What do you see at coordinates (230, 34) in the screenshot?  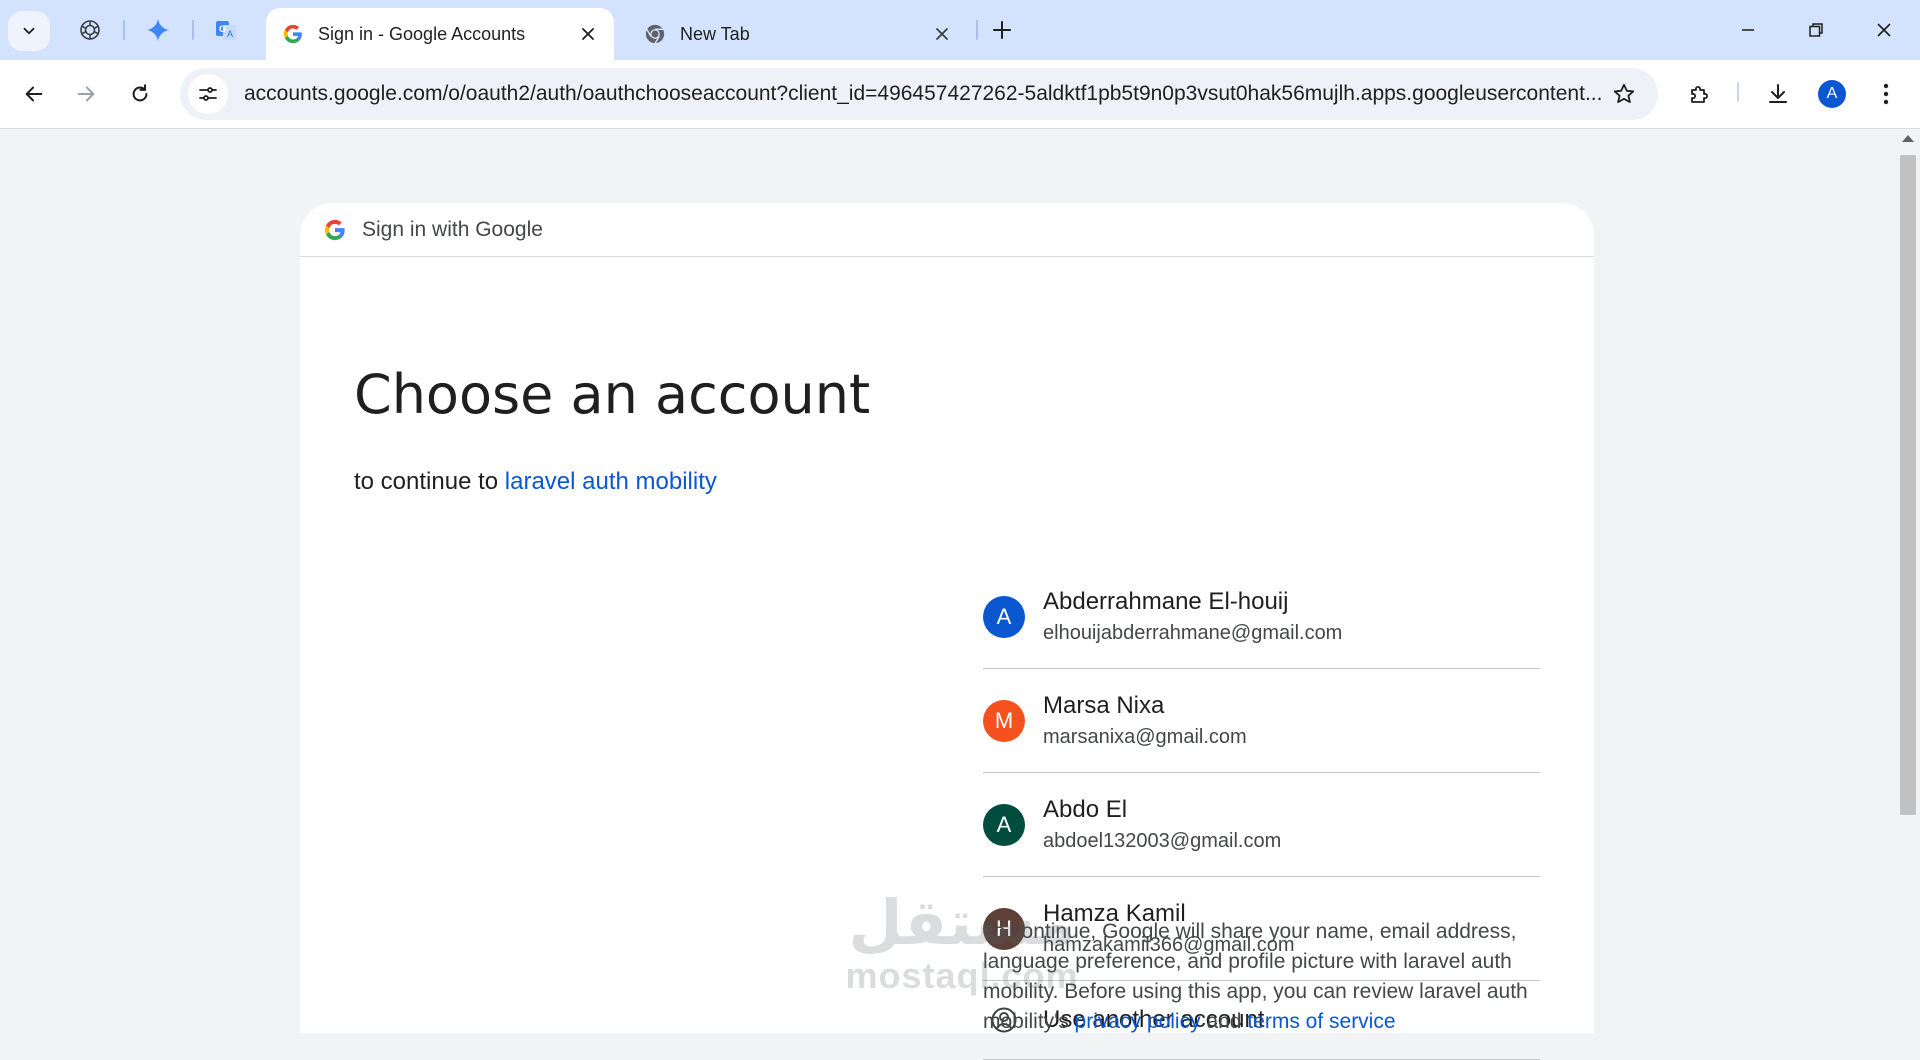 I see `svg-text: A` at bounding box center [230, 34].